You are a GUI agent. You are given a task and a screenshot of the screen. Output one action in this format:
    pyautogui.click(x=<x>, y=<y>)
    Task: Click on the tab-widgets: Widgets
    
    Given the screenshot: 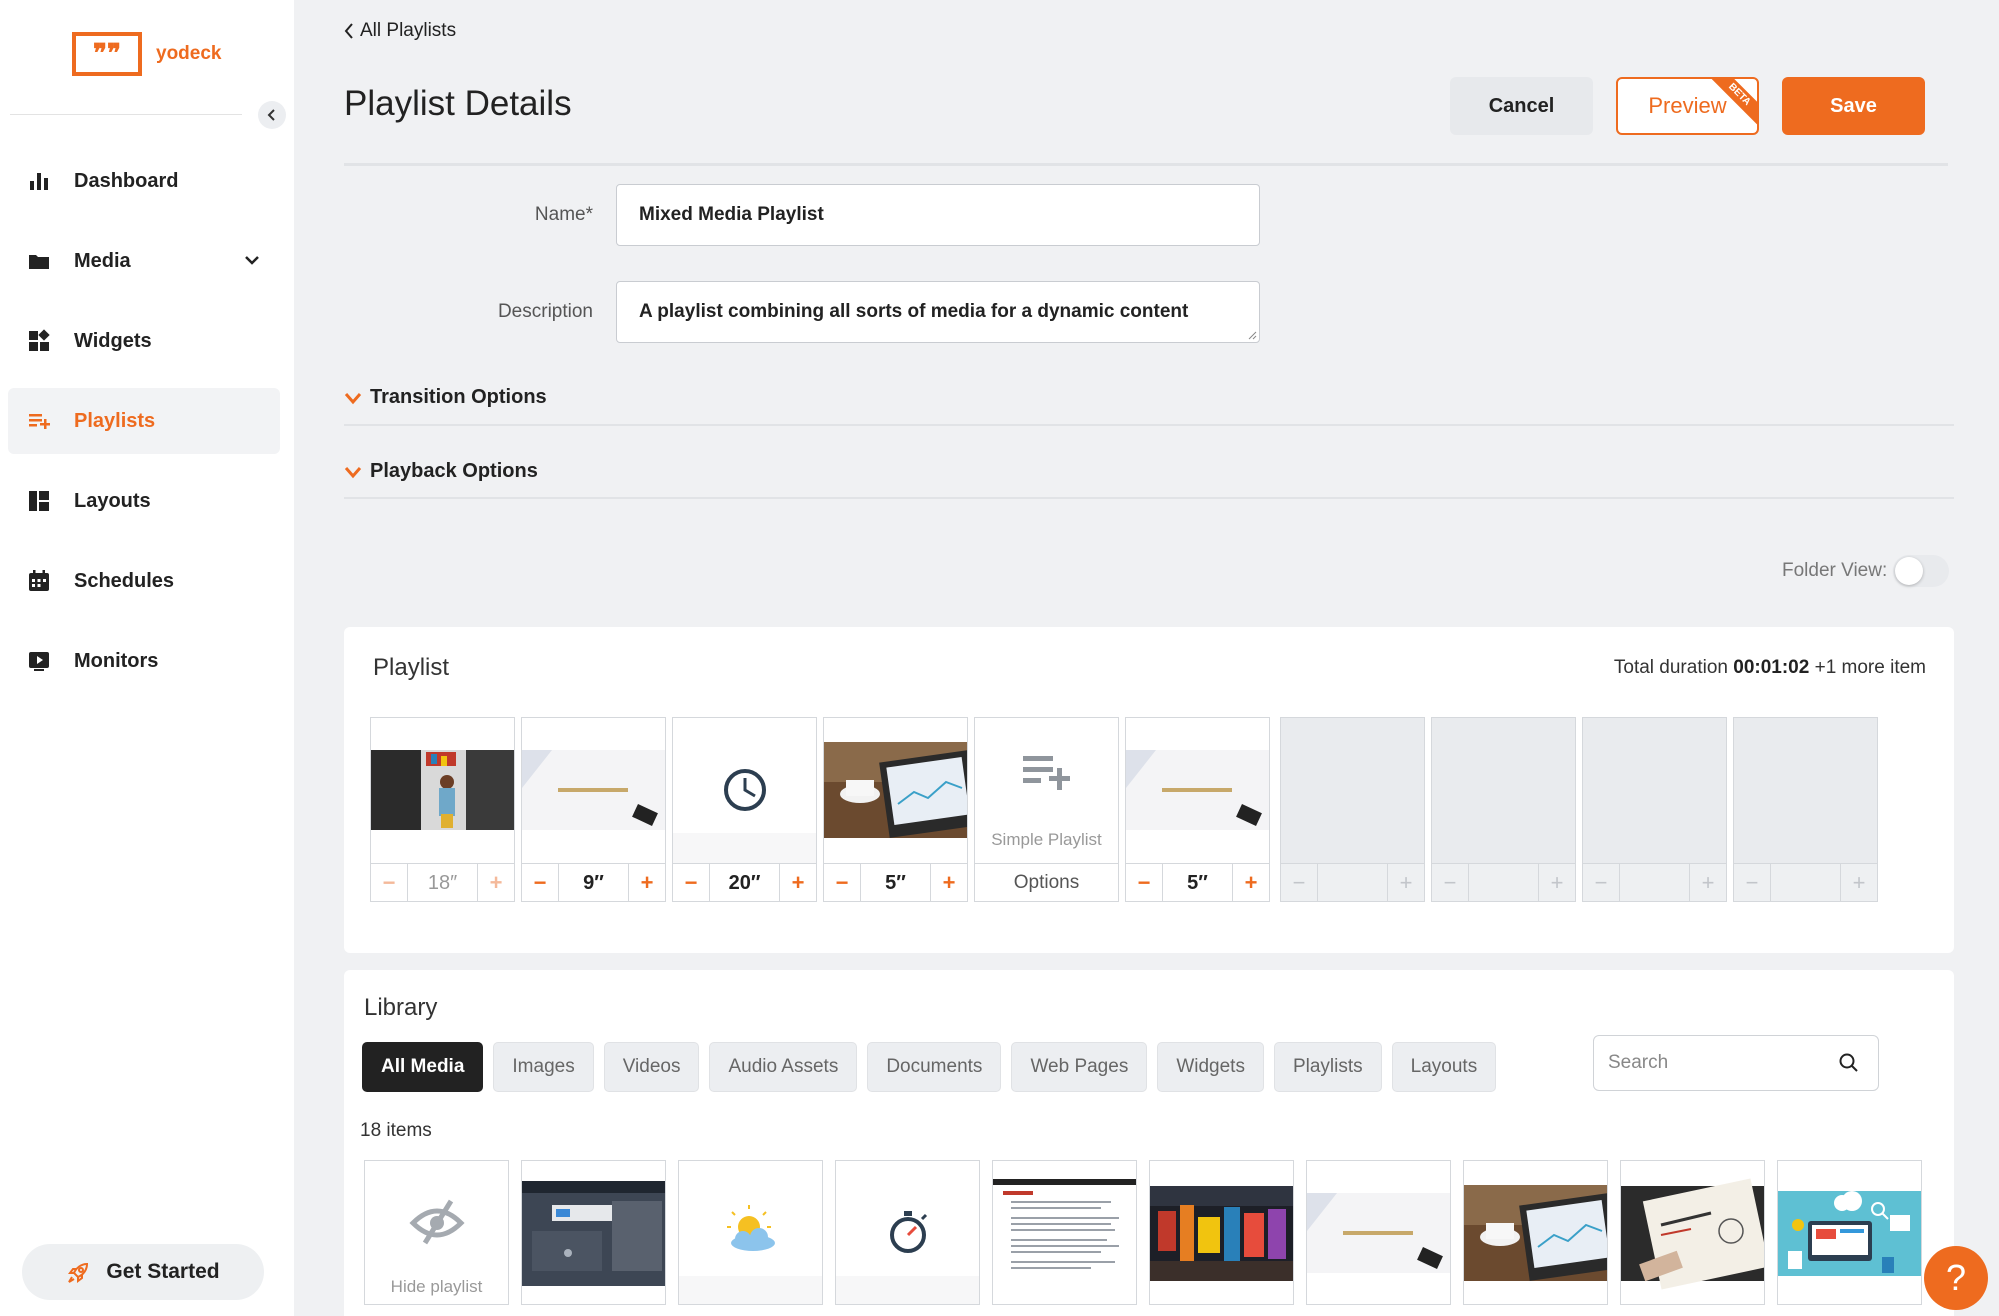 What is the action you would take?
    pyautogui.click(x=1210, y=1067)
    